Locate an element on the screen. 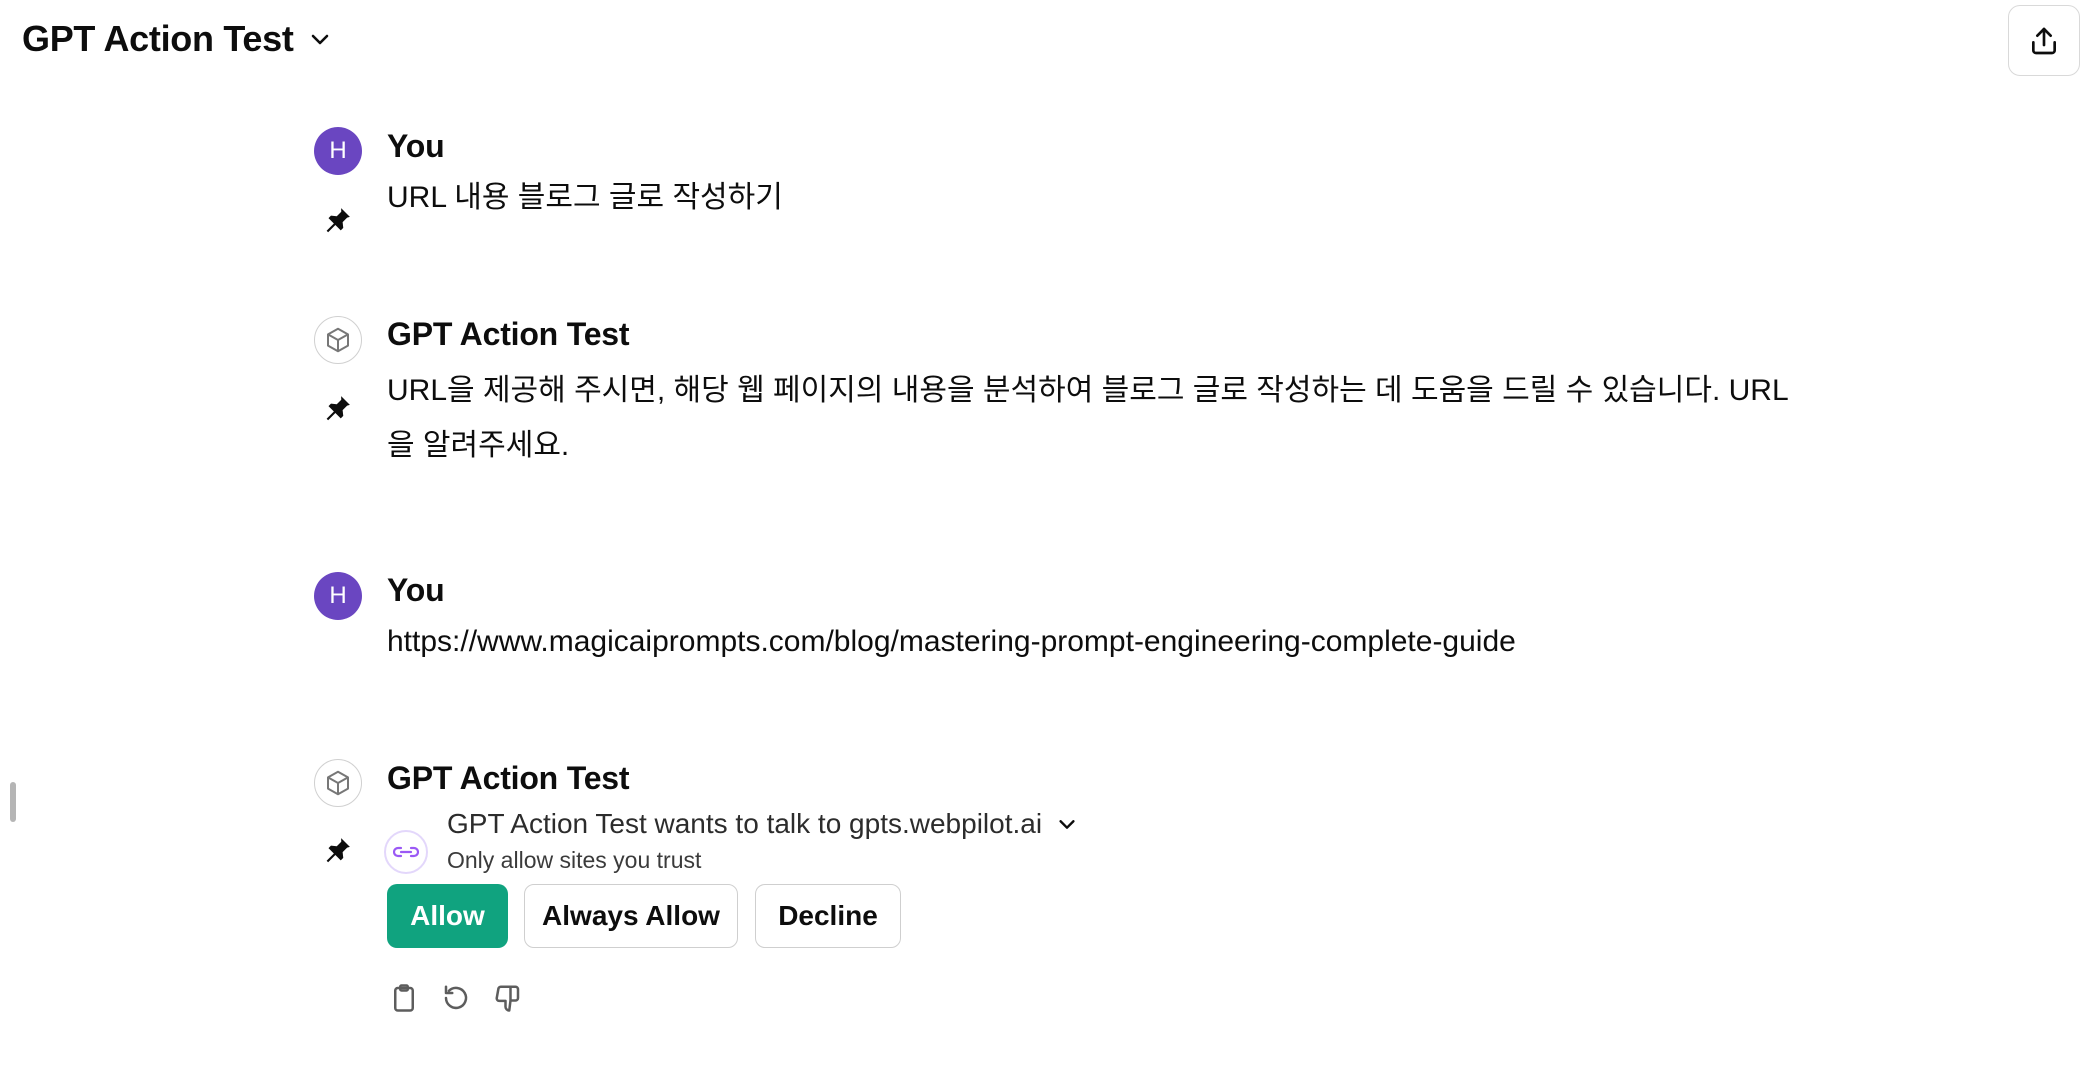  action-request-subtitle: Only allow sites you trust is located at coordinates (574, 860).